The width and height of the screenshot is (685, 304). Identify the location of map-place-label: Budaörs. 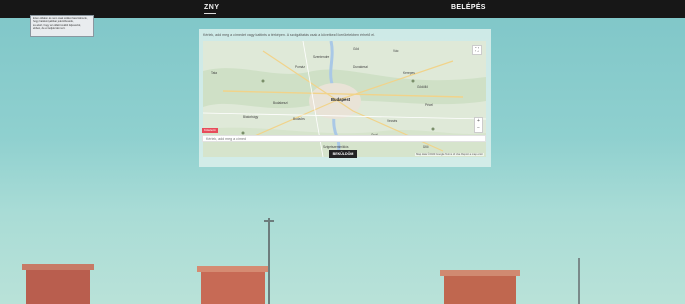
(299, 119).